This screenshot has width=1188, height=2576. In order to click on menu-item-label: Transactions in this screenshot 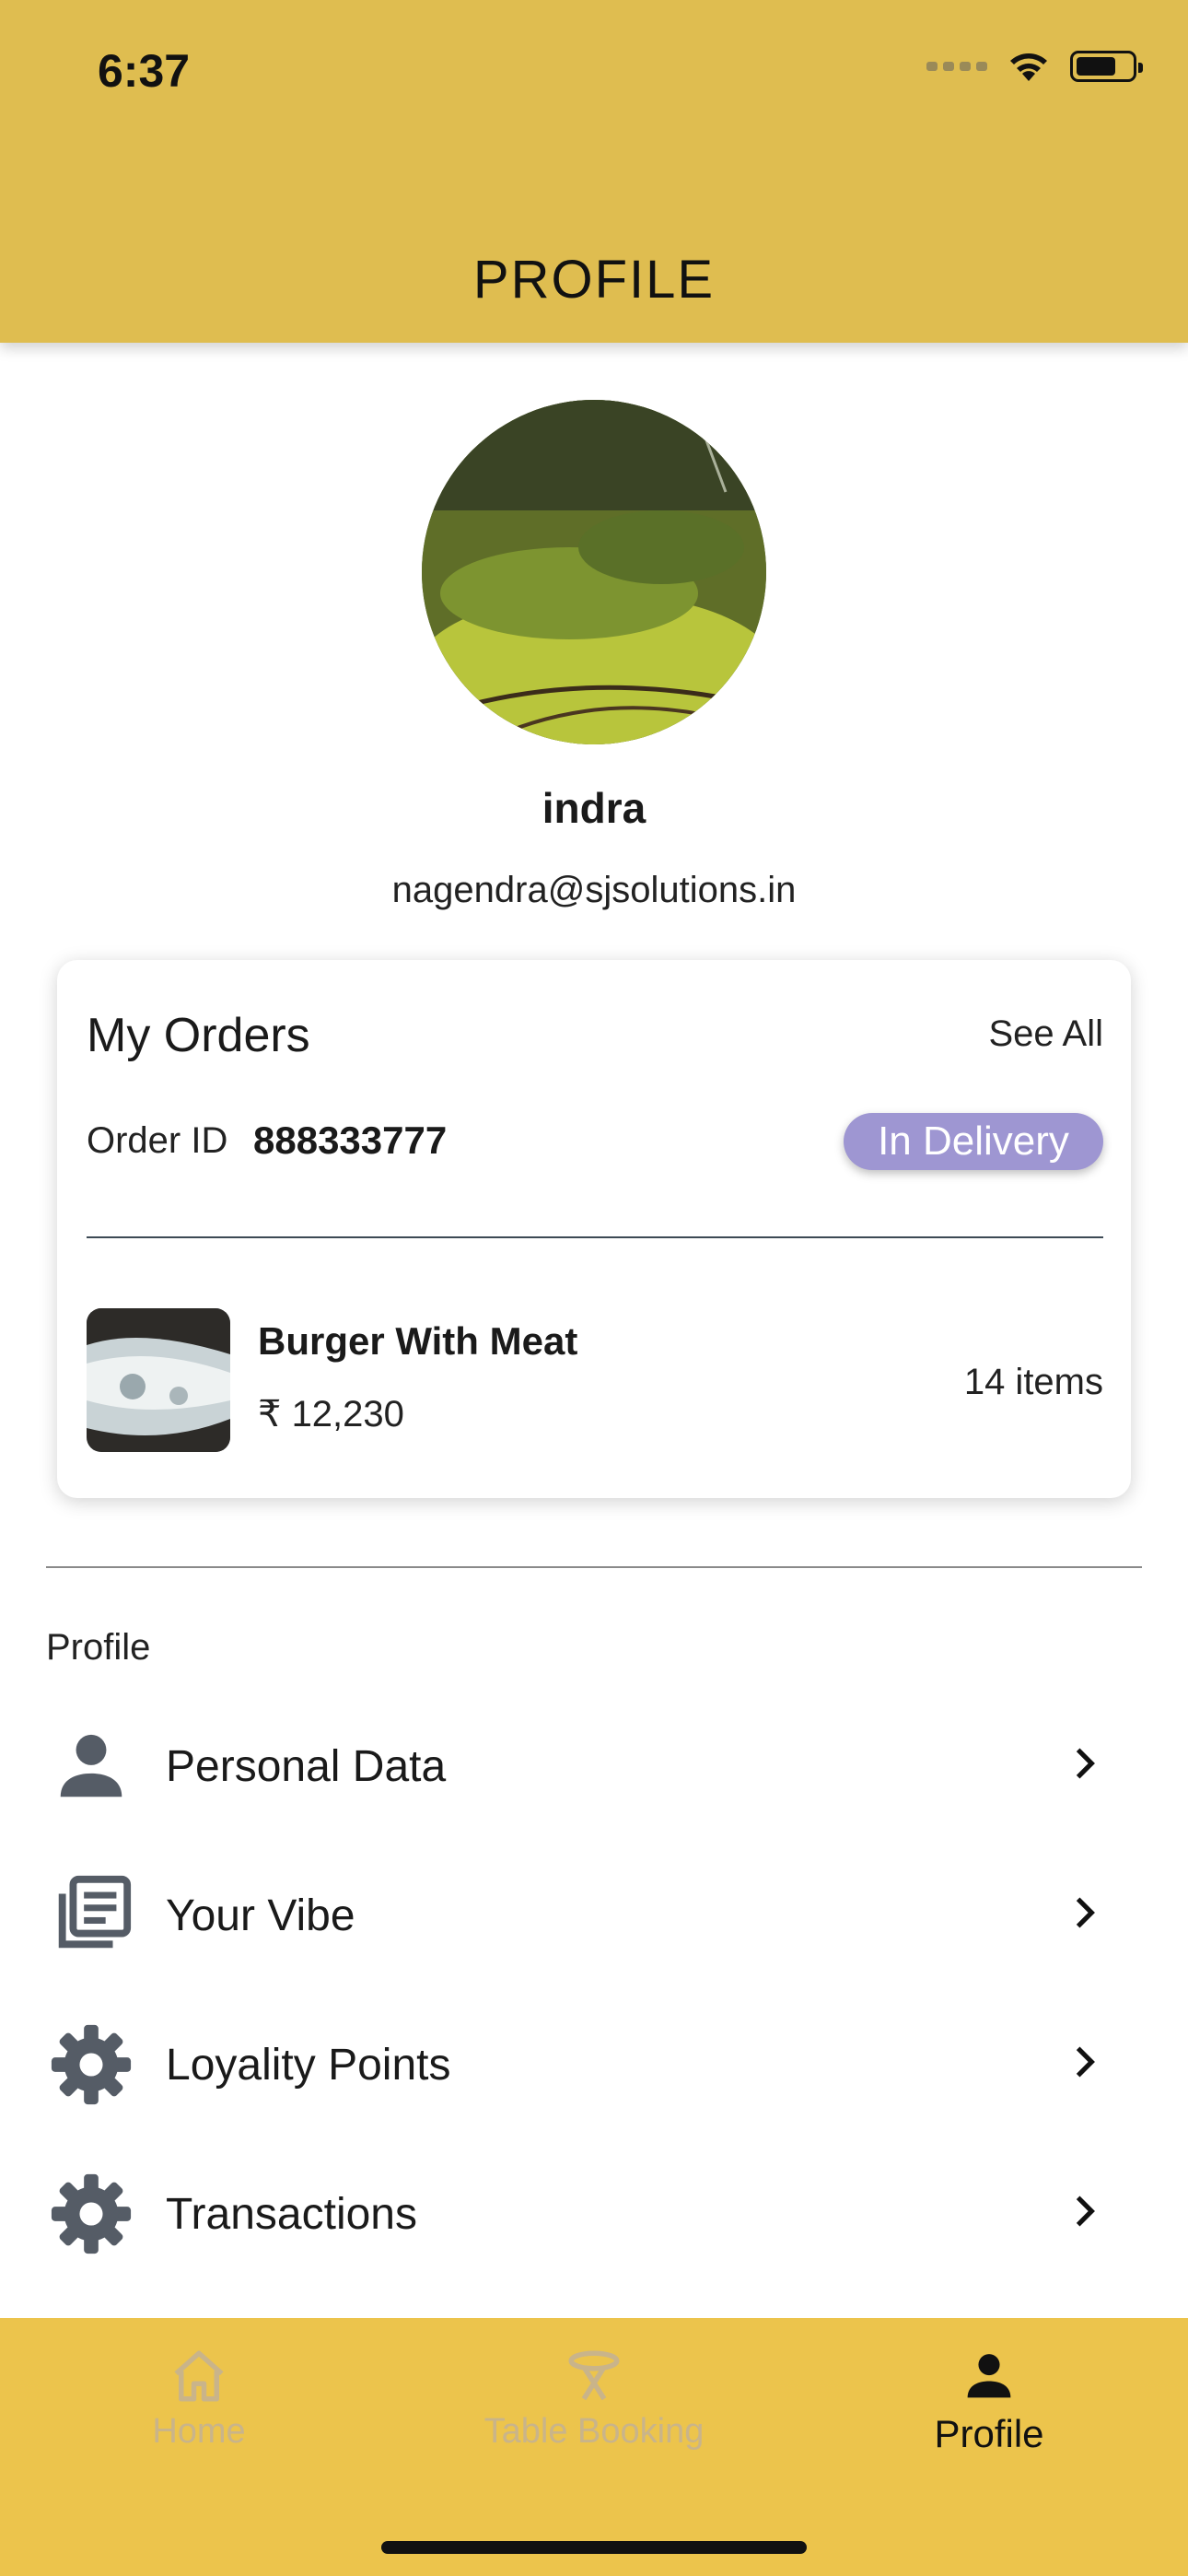, I will do `click(291, 2214)`.